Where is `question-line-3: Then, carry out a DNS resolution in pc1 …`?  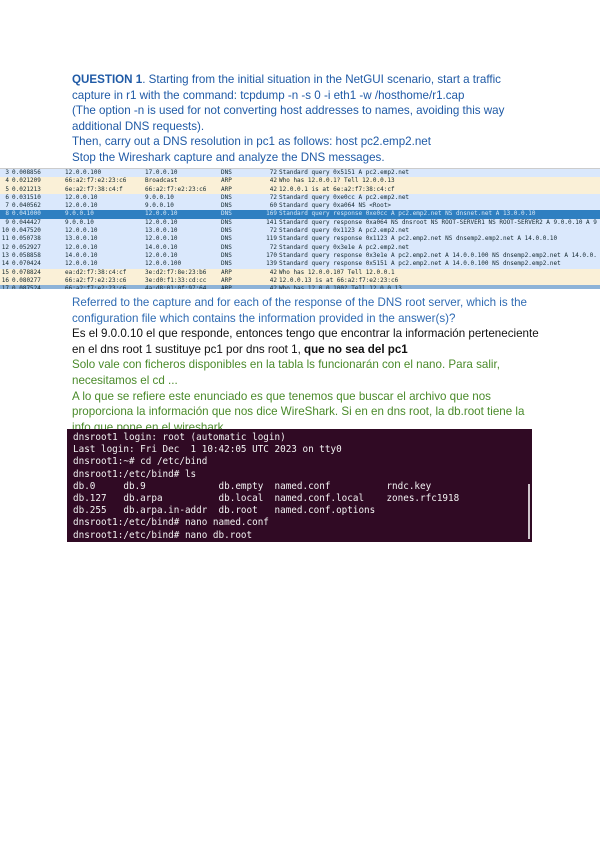
question-line-3: Then, carry out a DNS resolution in pc1 … is located at coordinates (251, 142).